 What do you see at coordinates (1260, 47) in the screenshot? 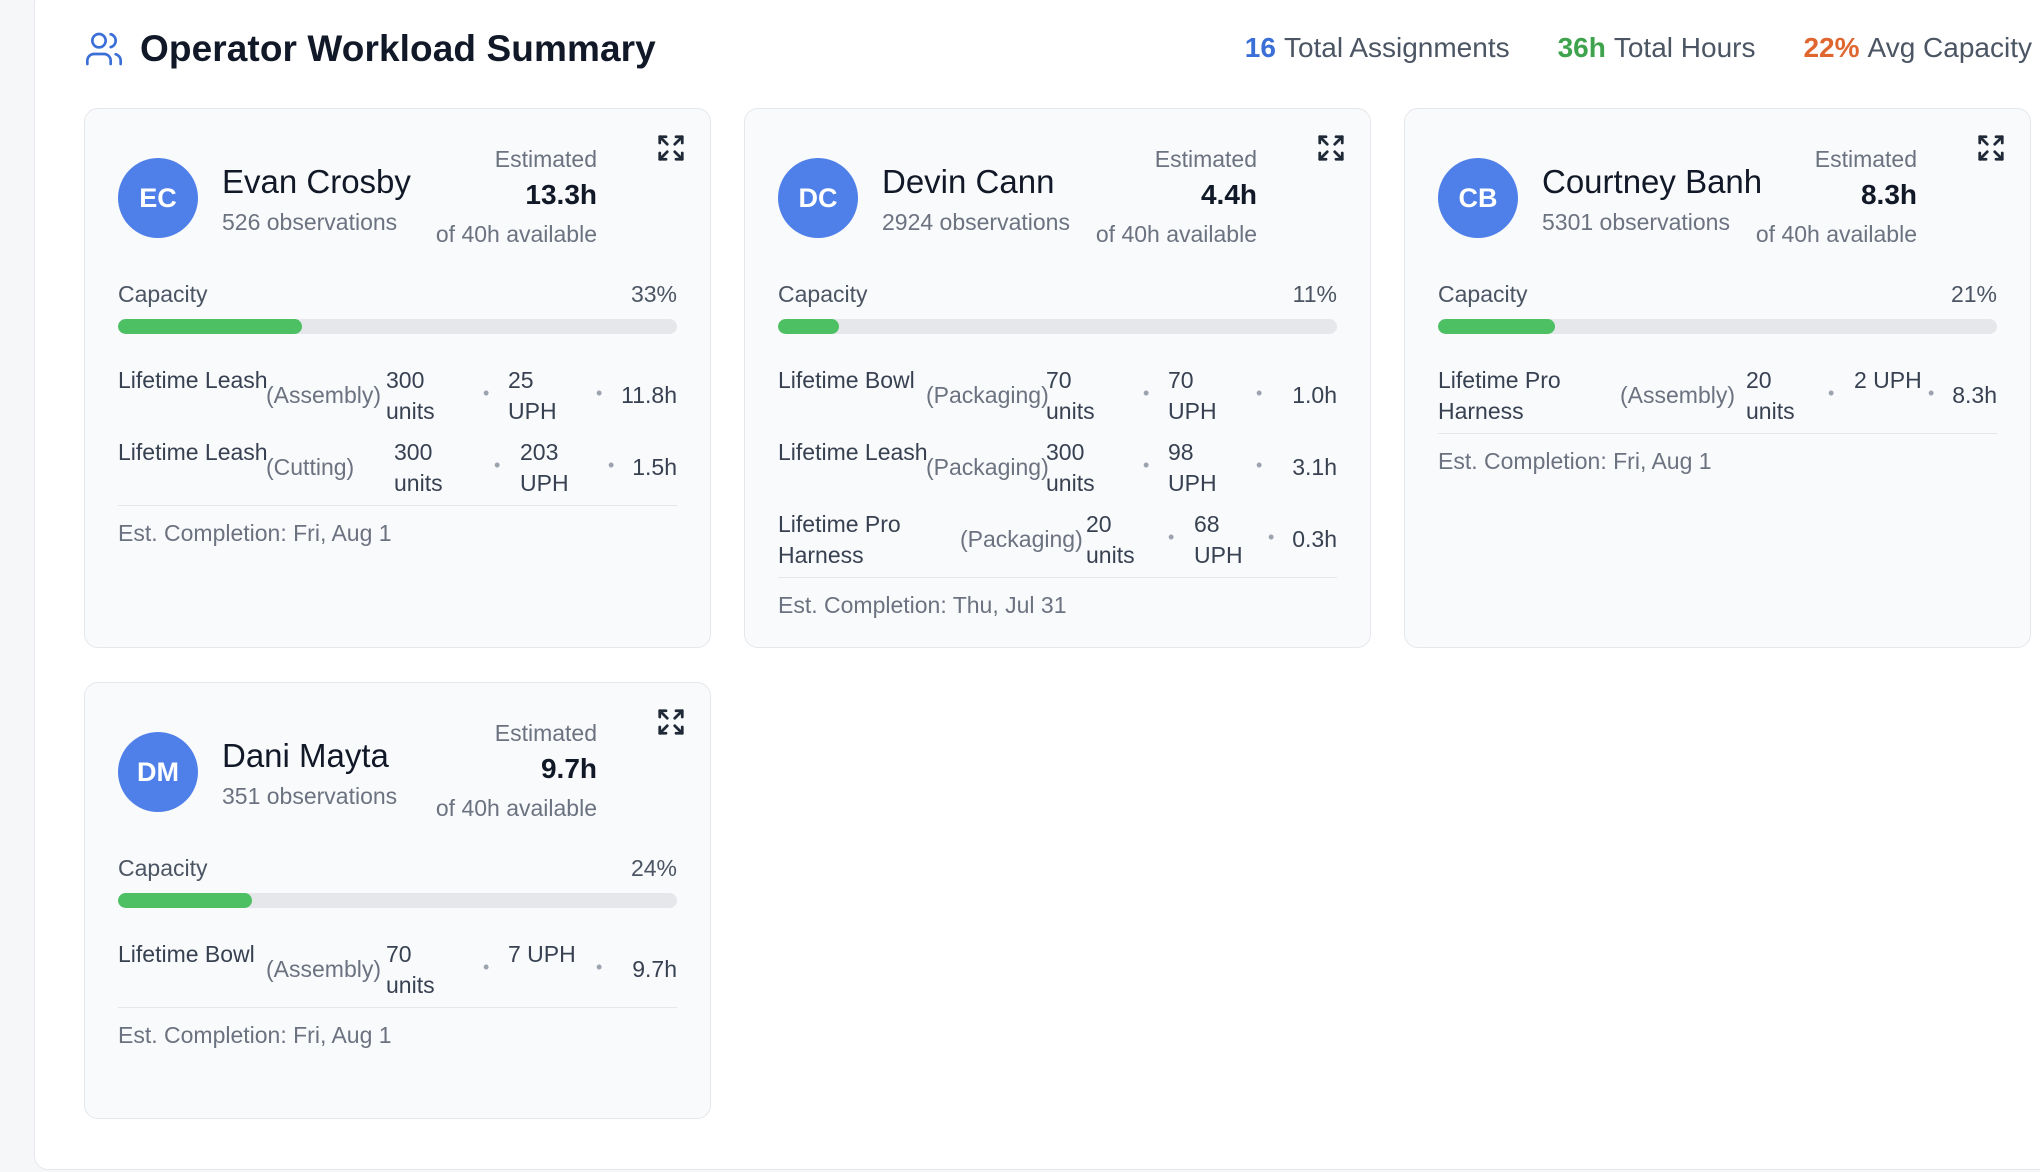
I see `stat-value: 16` at bounding box center [1260, 47].